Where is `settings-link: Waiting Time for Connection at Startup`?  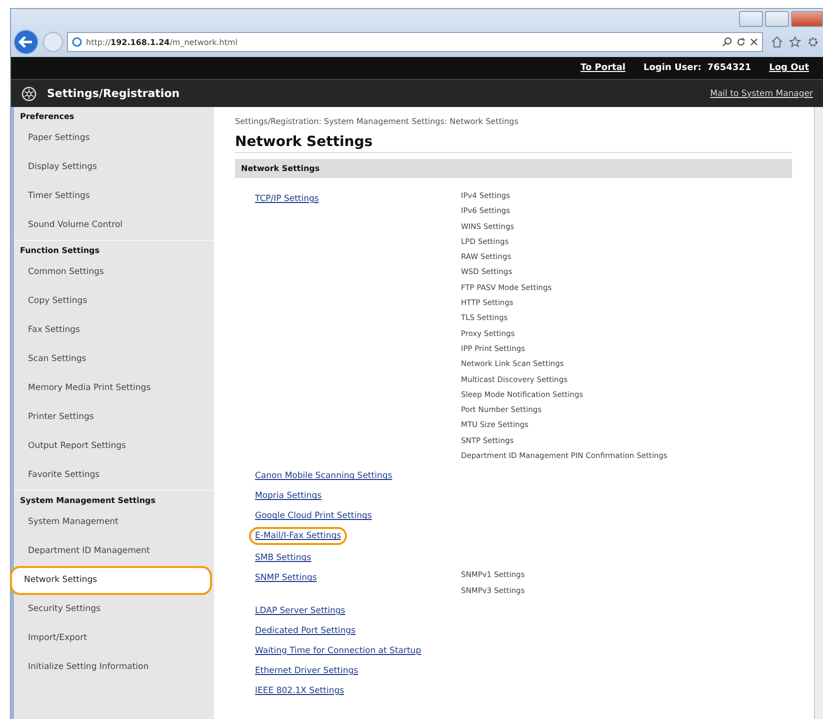 settings-link: Waiting Time for Connection at Startup is located at coordinates (338, 650).